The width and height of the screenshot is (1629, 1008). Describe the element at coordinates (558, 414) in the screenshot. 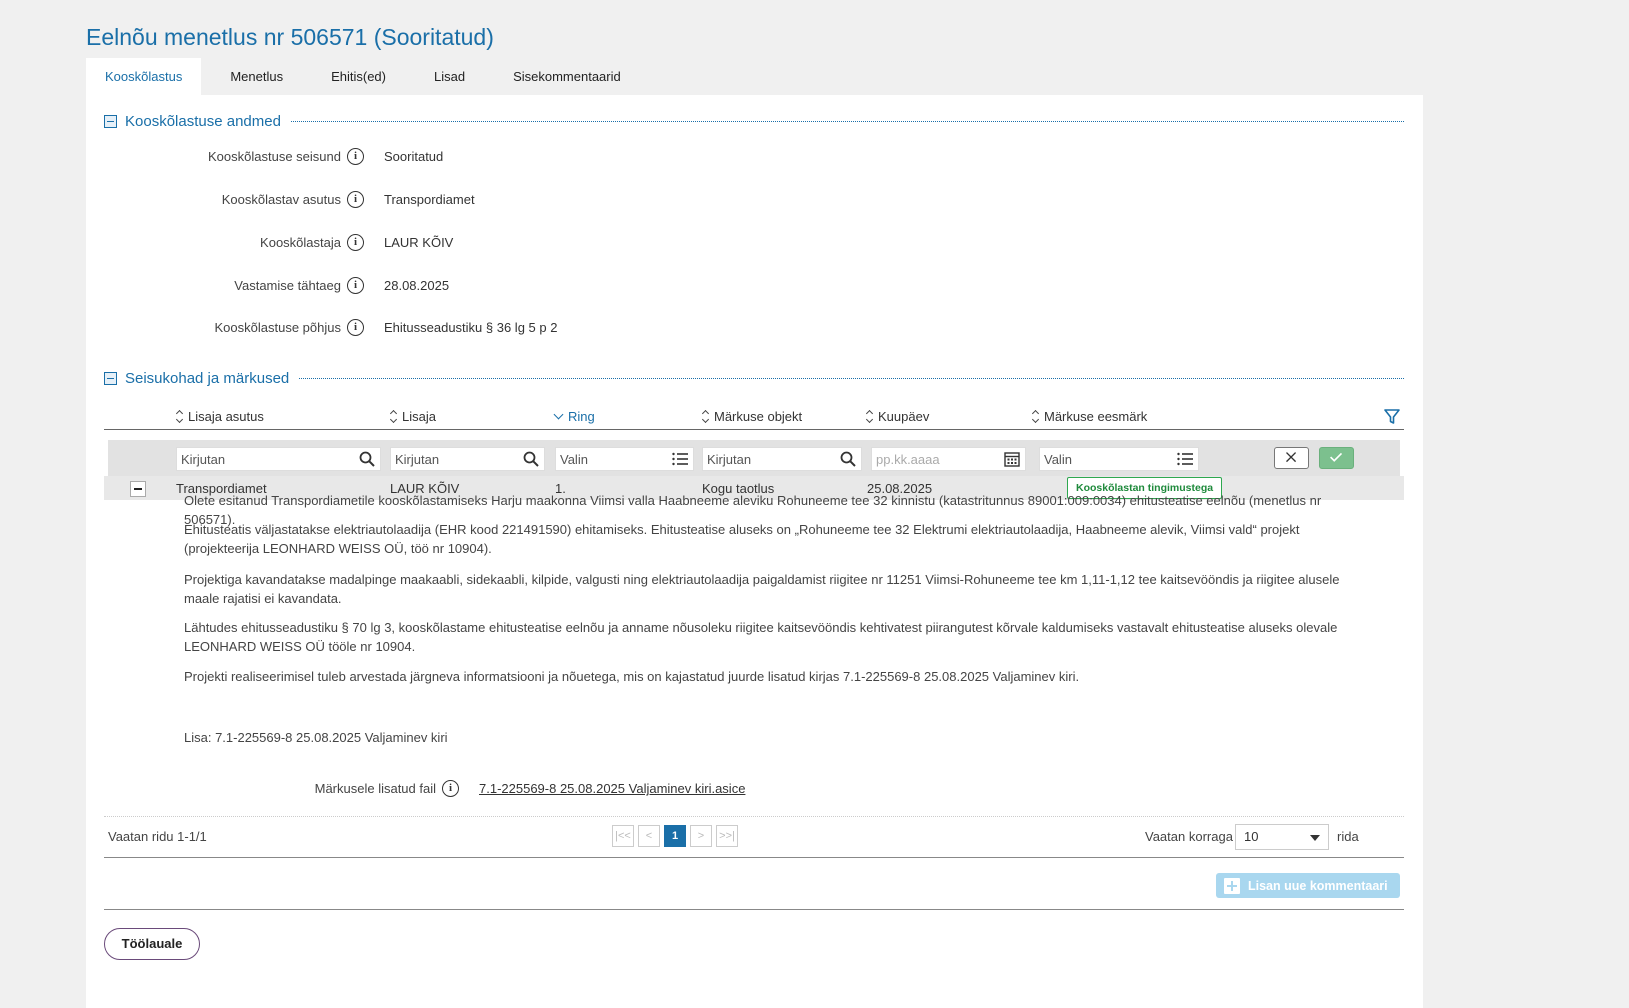

I see `sort-descending-icon` at that location.